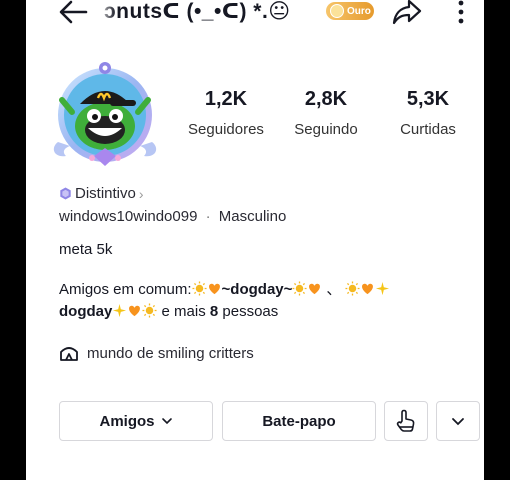 This screenshot has height=480, width=510. Describe the element at coordinates (326, 99) in the screenshot. I see `following-count: 2,8K` at that location.